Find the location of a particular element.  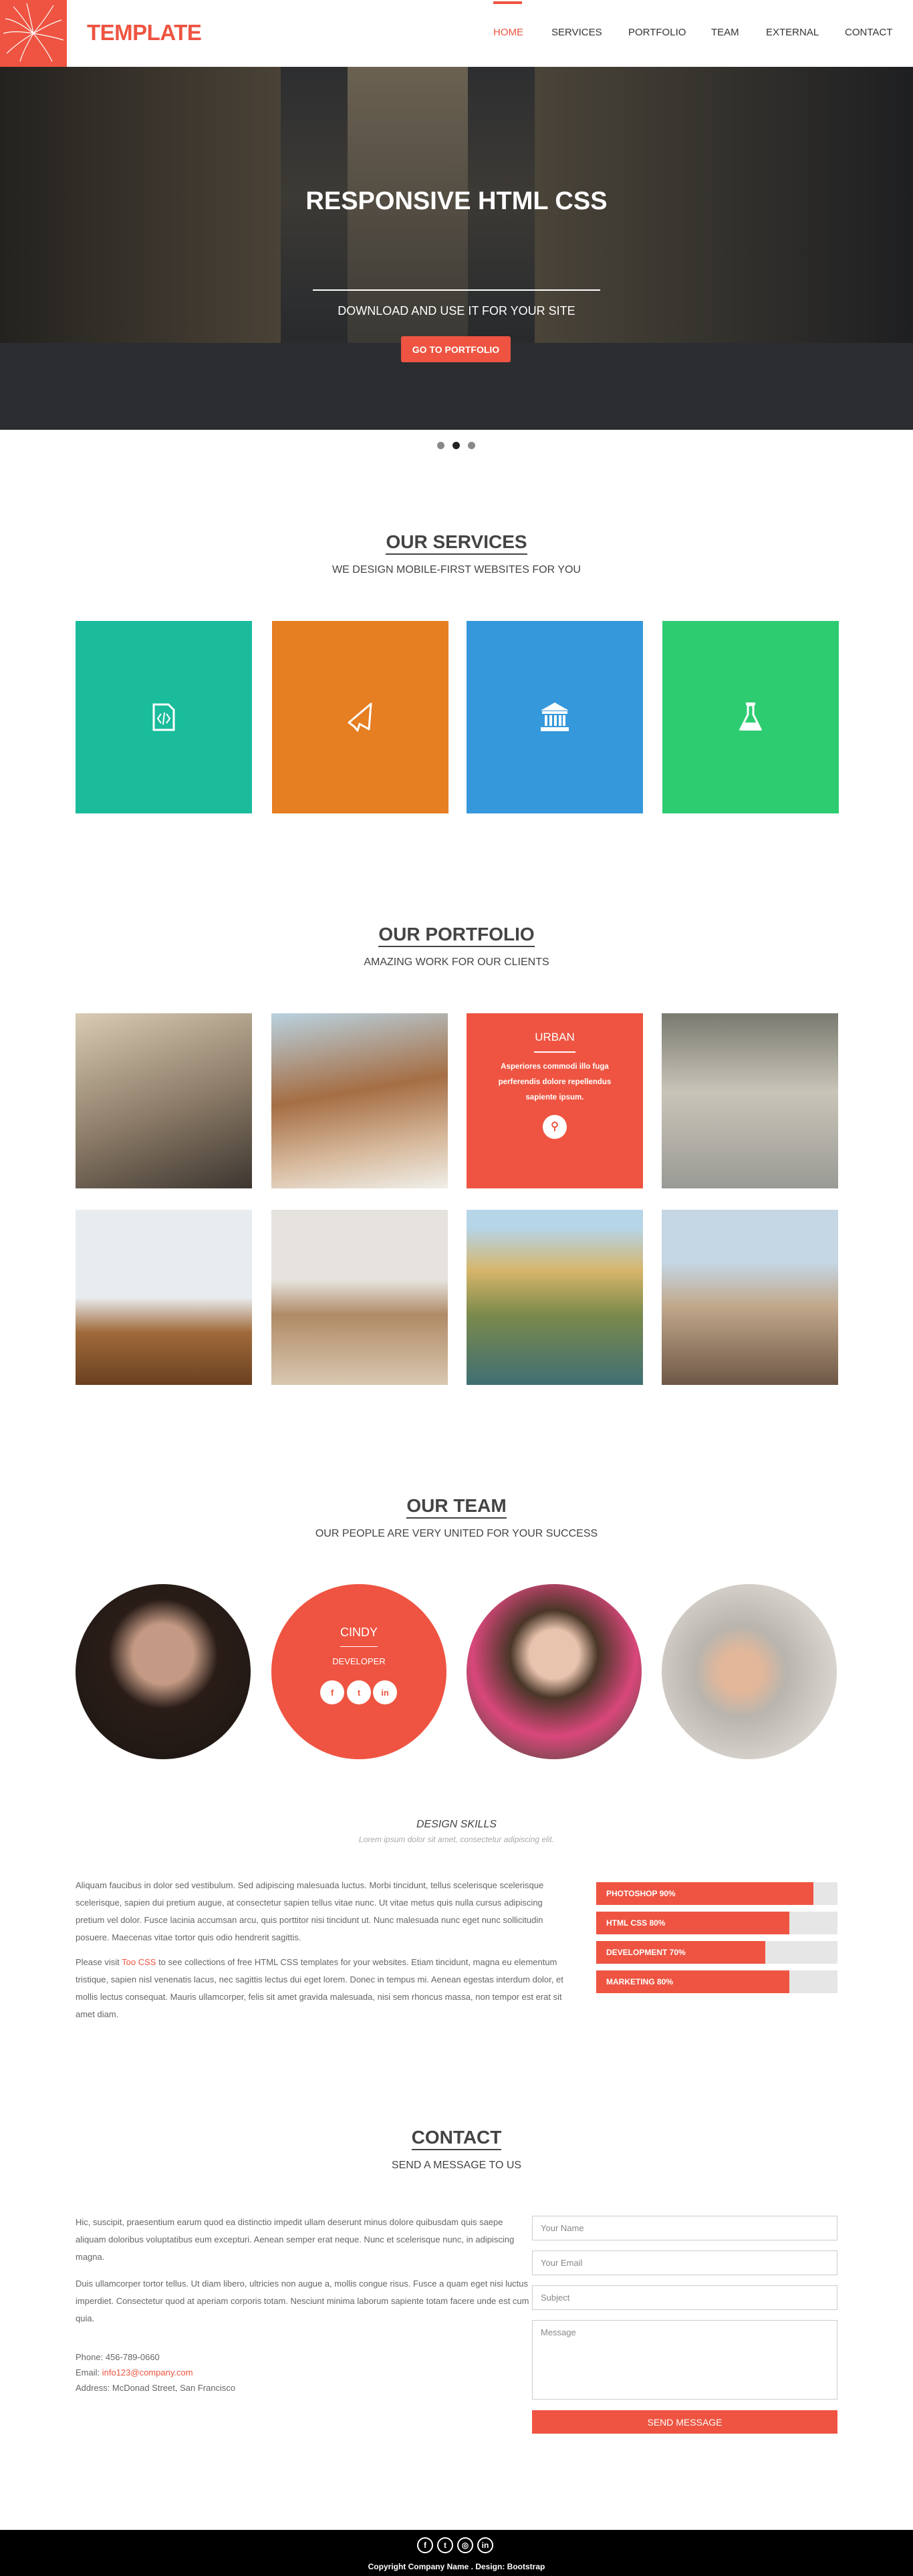

paper-plane-icon is located at coordinates (360, 717).